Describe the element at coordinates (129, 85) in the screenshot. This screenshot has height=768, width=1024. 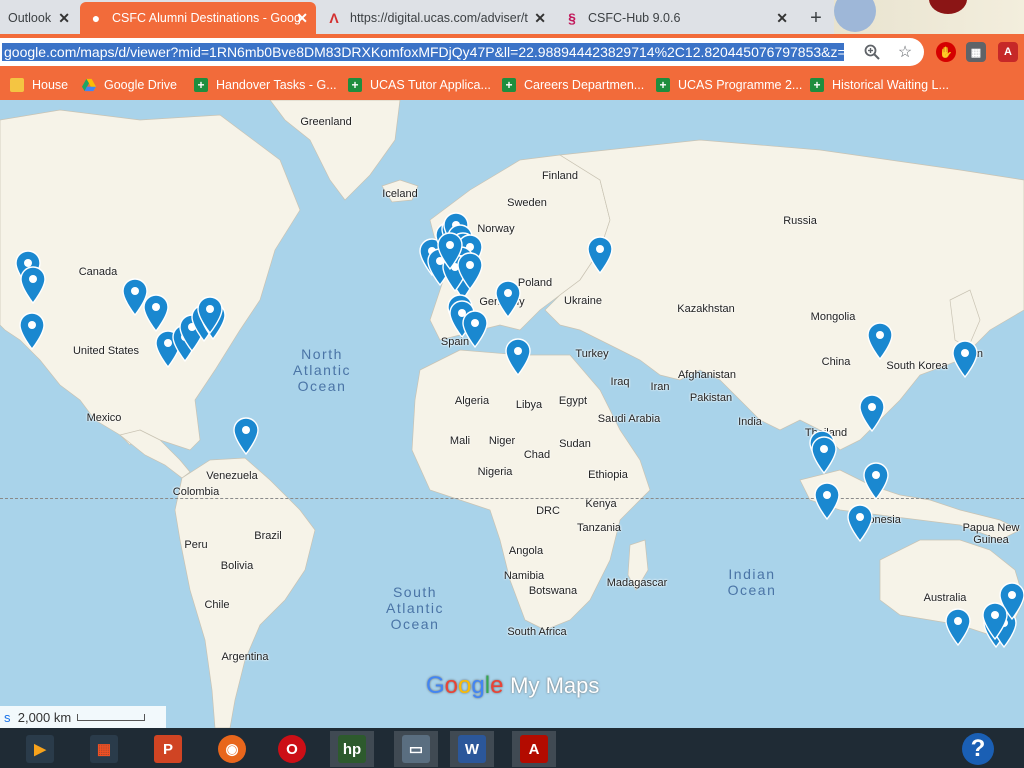
I see `bookmark-google-drive: Google Drive` at that location.